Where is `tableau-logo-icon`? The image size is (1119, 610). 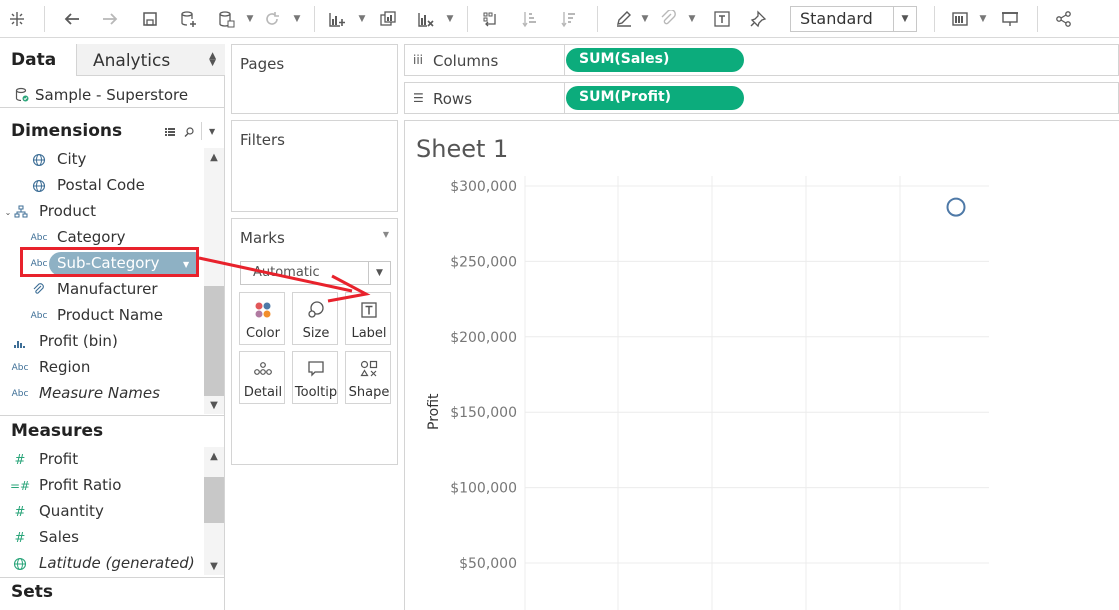
tableau-logo-icon is located at coordinates (17, 19).